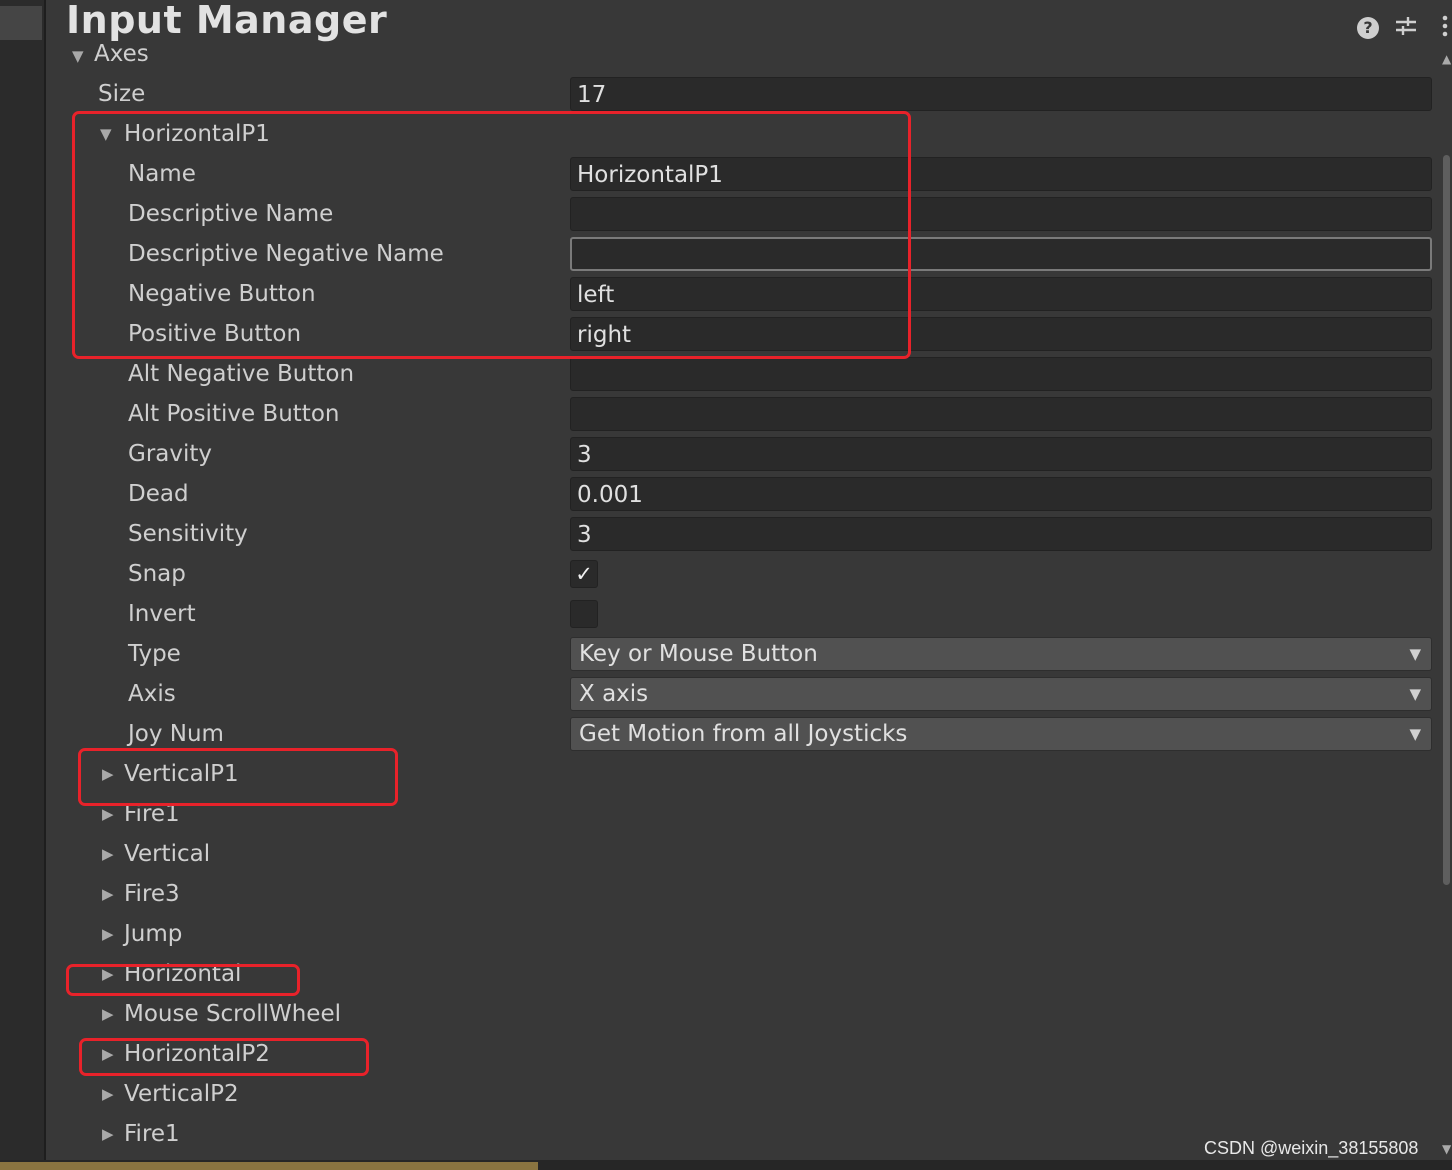 The height and width of the screenshot is (1170, 1452). What do you see at coordinates (1446, 59) in the screenshot?
I see `scroll-up-arrow-icon: ▲` at bounding box center [1446, 59].